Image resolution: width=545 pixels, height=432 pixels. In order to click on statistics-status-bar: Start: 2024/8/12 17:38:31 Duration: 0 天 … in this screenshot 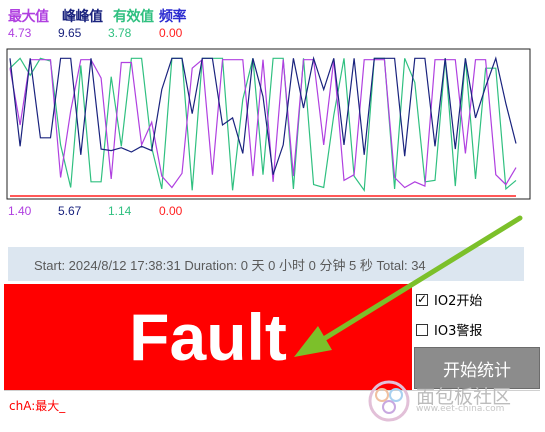, I will do `click(266, 264)`.